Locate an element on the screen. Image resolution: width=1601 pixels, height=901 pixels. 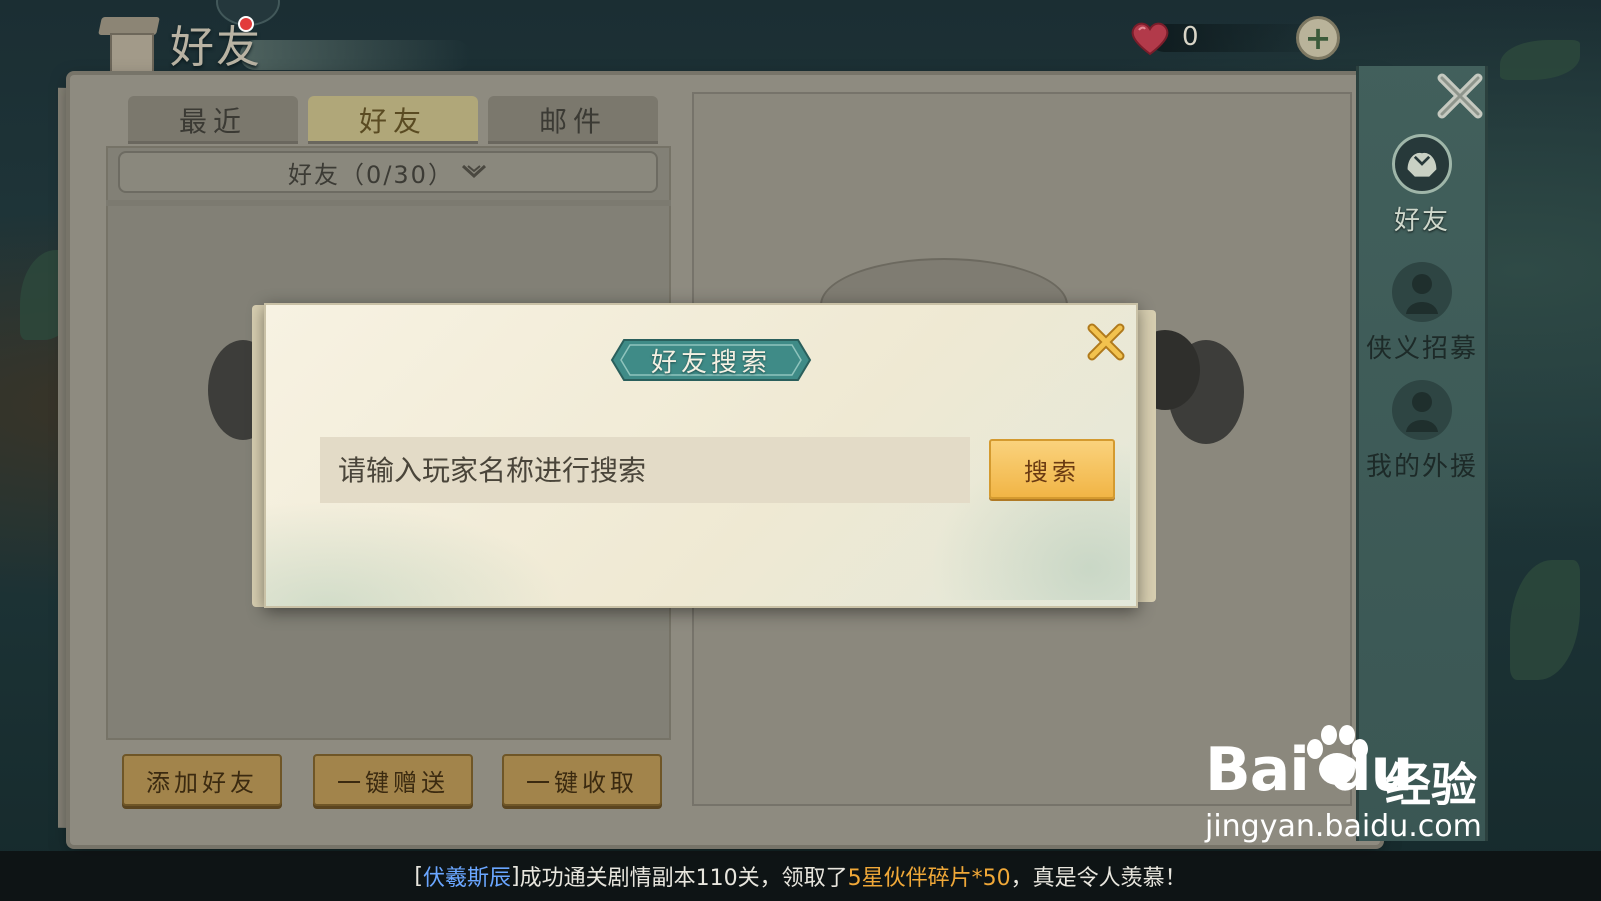
watermark-label: 经验 is located at coordinates (1431, 785).